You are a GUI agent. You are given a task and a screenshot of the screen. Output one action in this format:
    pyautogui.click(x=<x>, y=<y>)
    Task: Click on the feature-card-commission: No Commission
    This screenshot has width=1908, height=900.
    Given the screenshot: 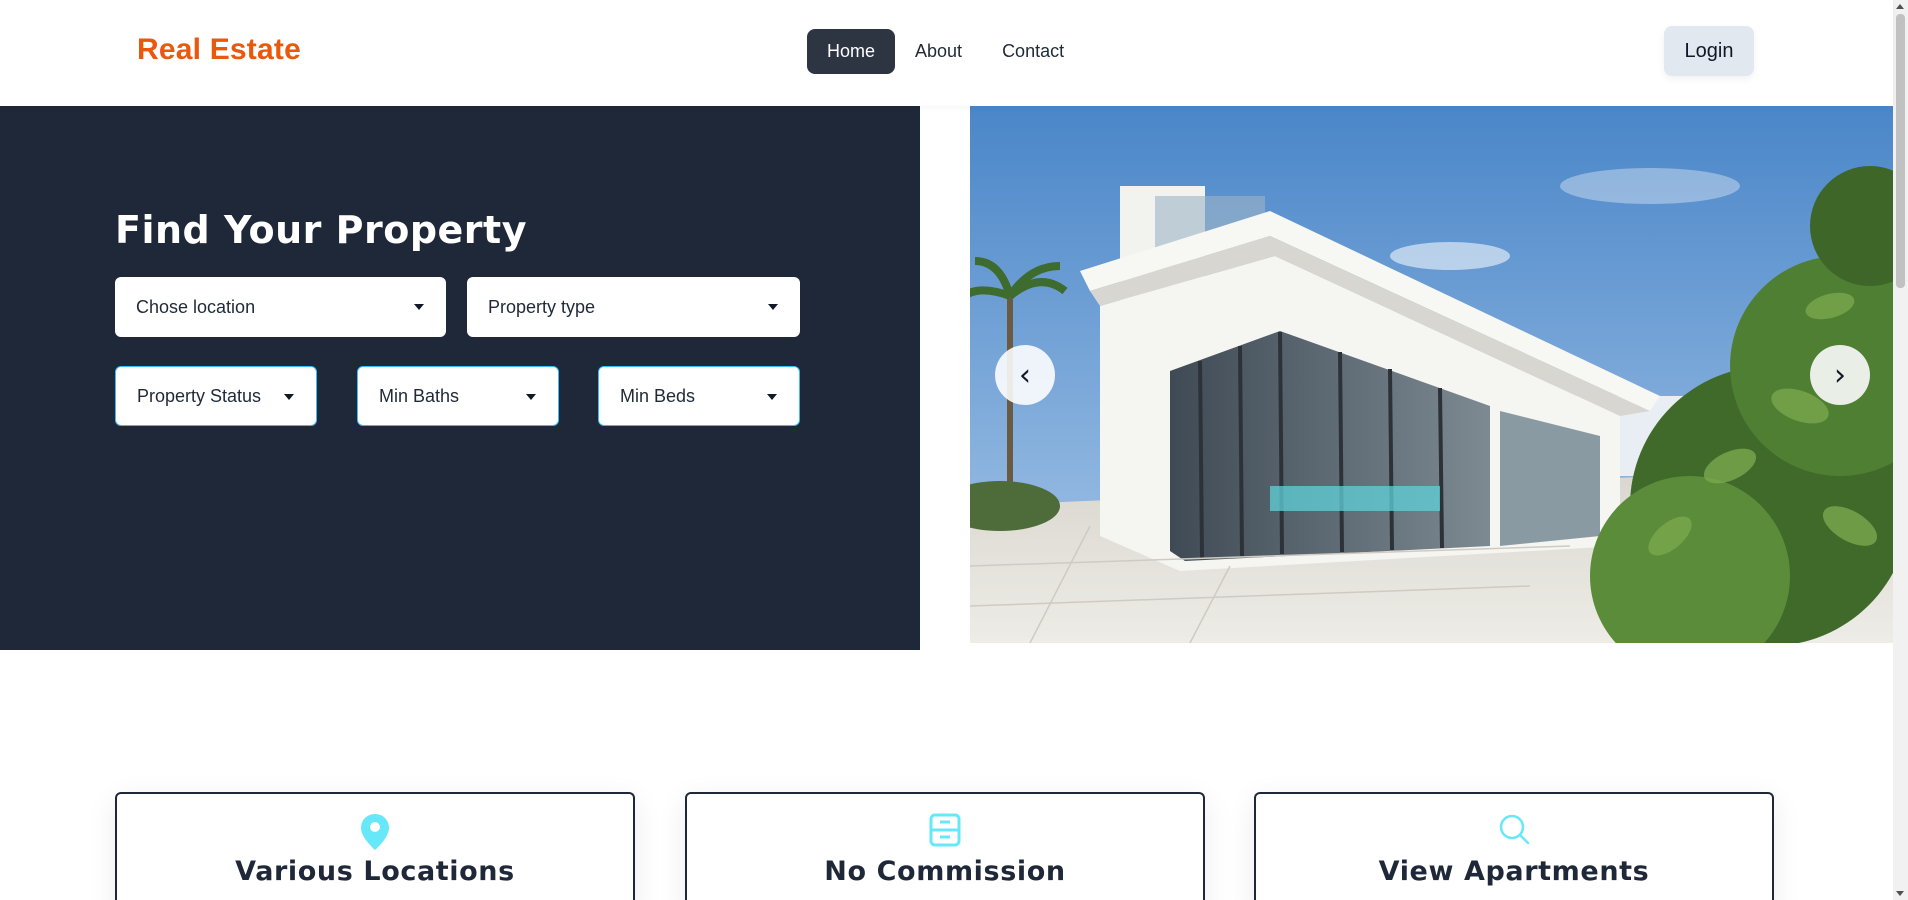 What is the action you would take?
    pyautogui.click(x=945, y=846)
    